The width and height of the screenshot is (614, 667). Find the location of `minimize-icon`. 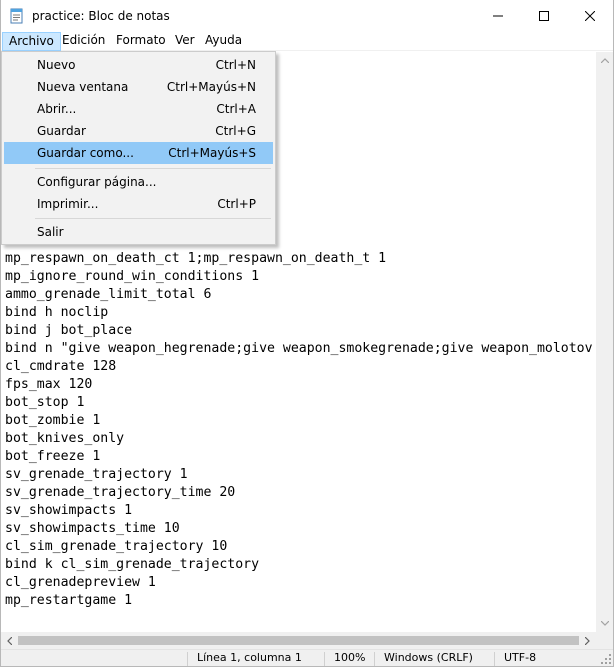

minimize-icon is located at coordinates (498, 15).